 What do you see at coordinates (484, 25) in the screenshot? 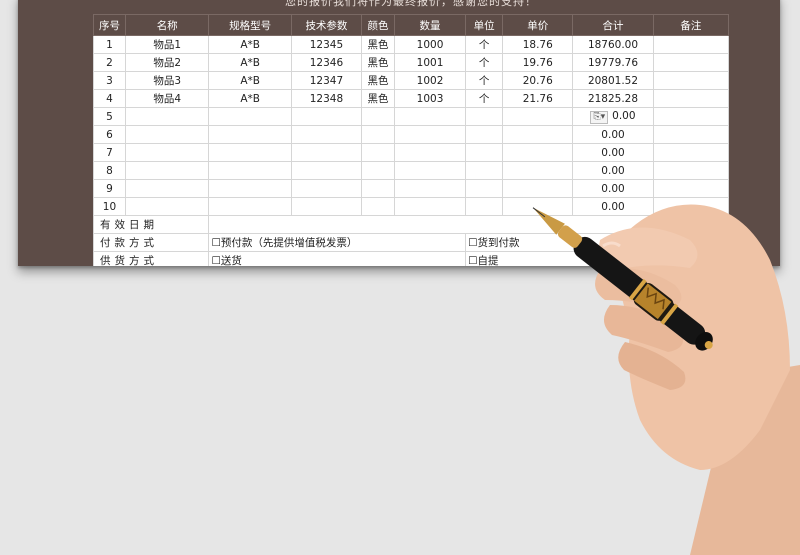
I see `col-header: 单位` at bounding box center [484, 25].